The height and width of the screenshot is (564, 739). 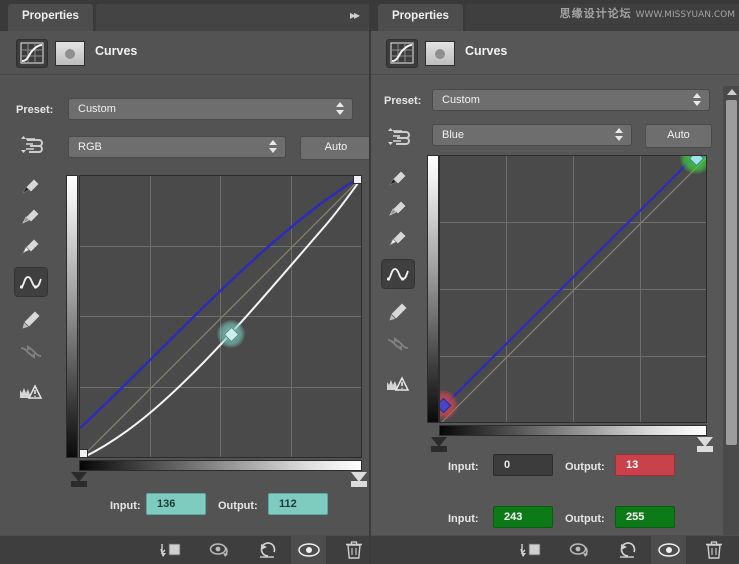 I want to click on left-vertical-gradient-strip, so click(x=72, y=316).